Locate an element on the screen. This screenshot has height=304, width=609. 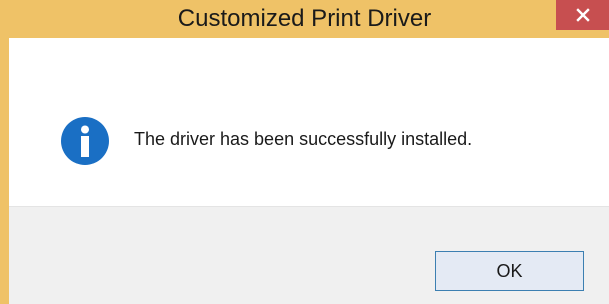
info-icon is located at coordinates (85, 141).